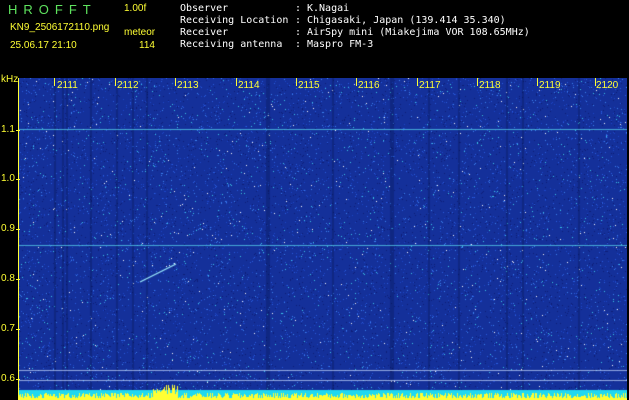 This screenshot has height=400, width=629. Describe the element at coordinates (10, 79) in the screenshot. I see `y-axis-unit: kHz` at that location.